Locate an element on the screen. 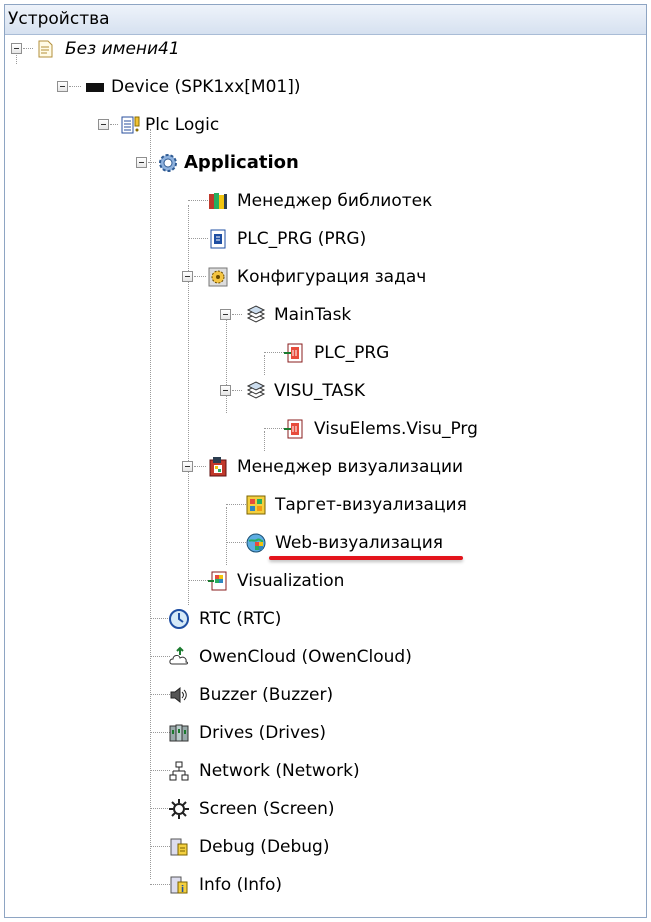 Image resolution: width=651 pixels, height=922 pixels. tree-node-owencloud: OwenCloud (OwenCloud) is located at coordinates (325, 658).